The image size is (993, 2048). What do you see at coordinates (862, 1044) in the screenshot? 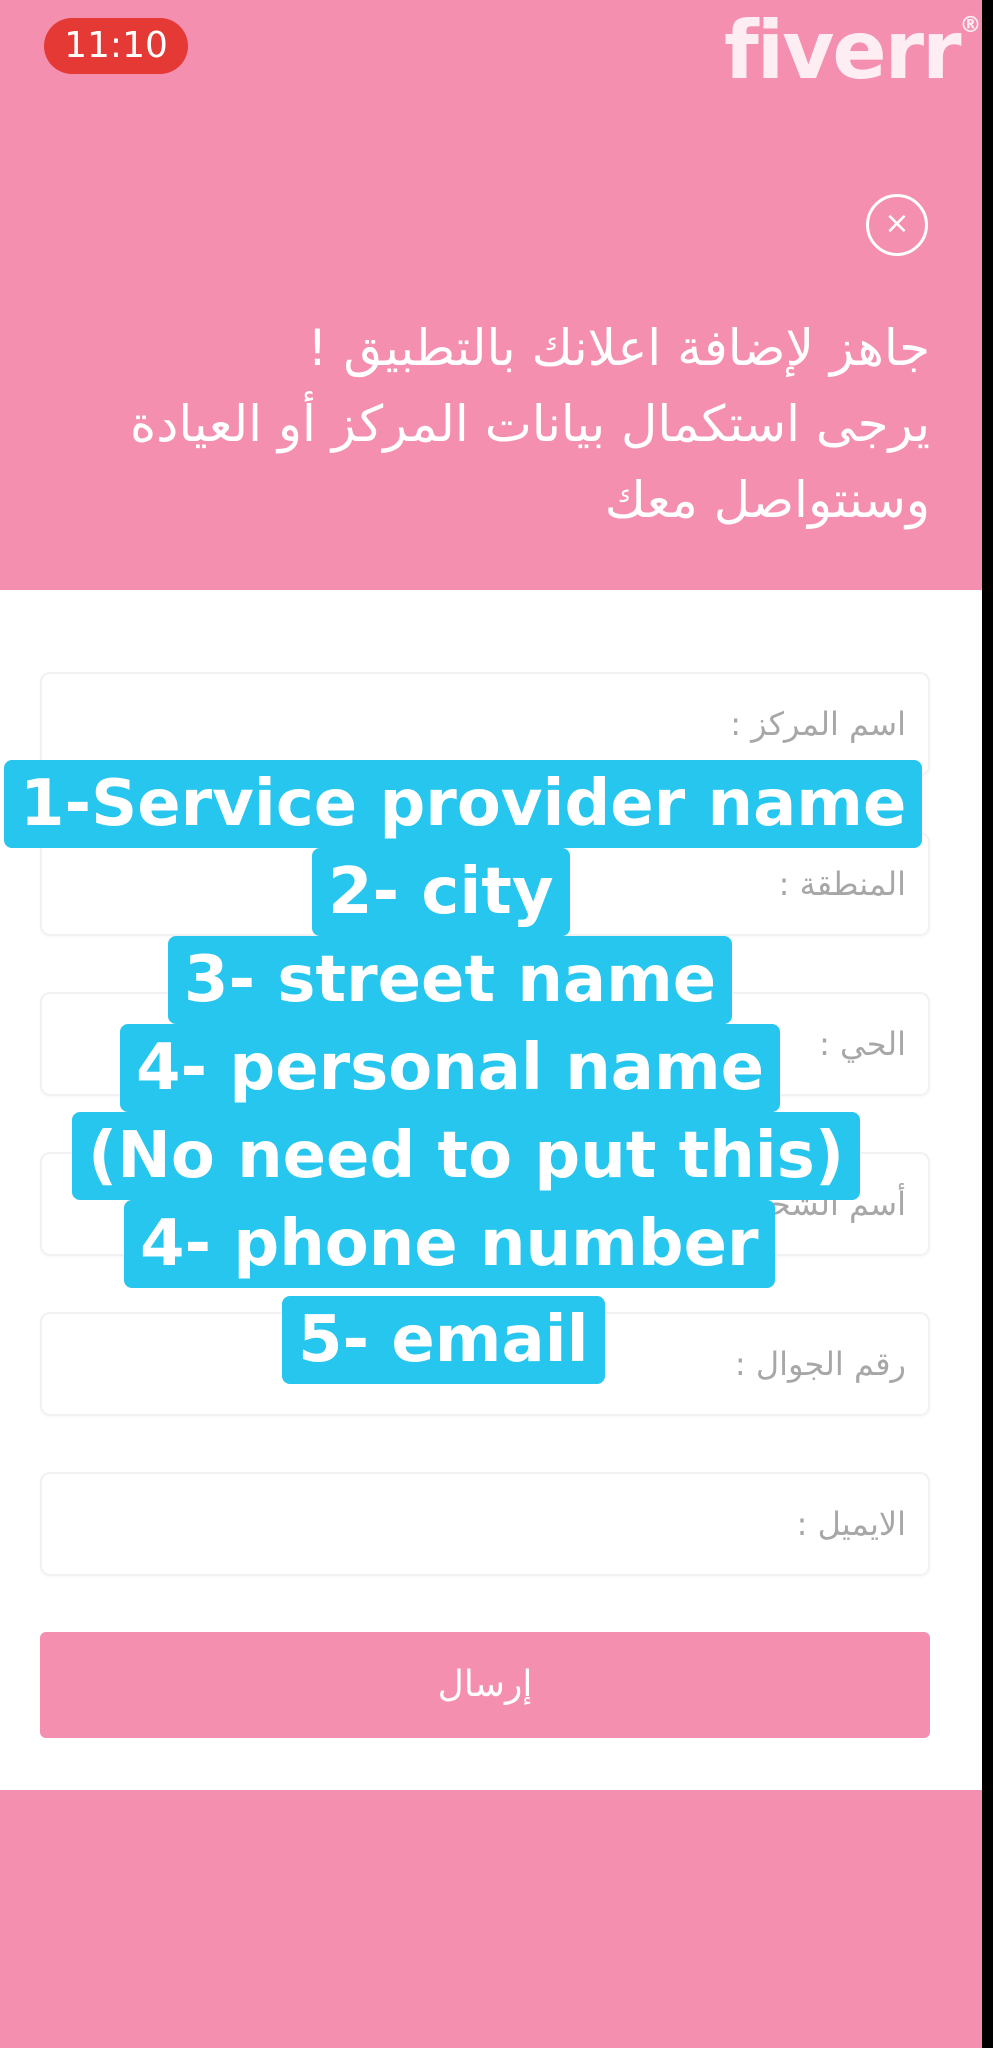
I see `district-placeholder: الحي :` at bounding box center [862, 1044].